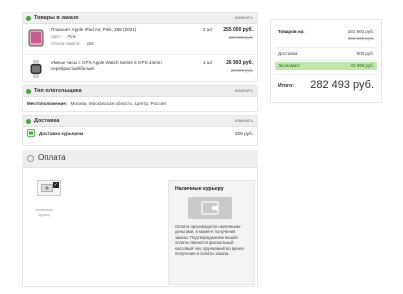 Image resolution: width=403 pixels, height=294 pixels. Describe the element at coordinates (31, 133) in the screenshot. I see `courier-icon` at that location.